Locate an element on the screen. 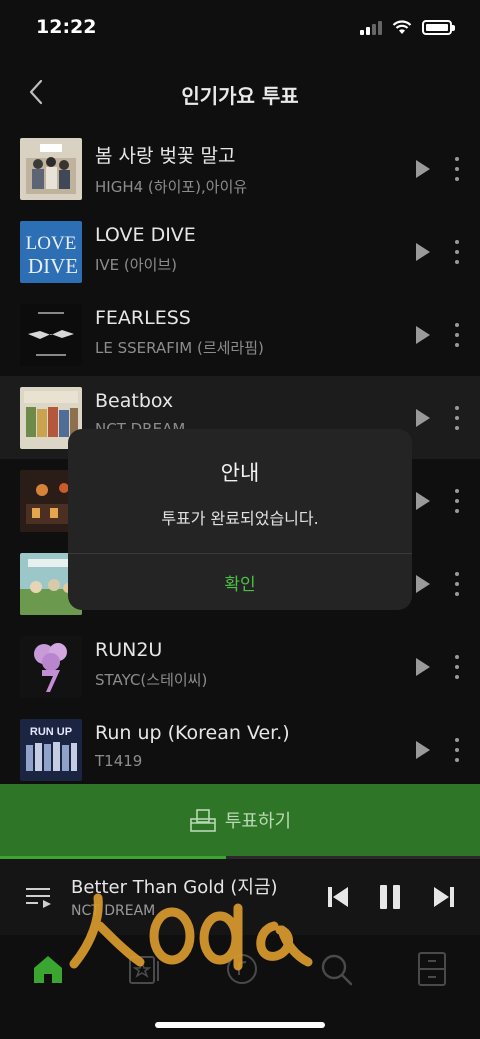 This screenshot has height=1039, width=480. now-playing-title: Better Than Gold (지금) is located at coordinates (174, 887).